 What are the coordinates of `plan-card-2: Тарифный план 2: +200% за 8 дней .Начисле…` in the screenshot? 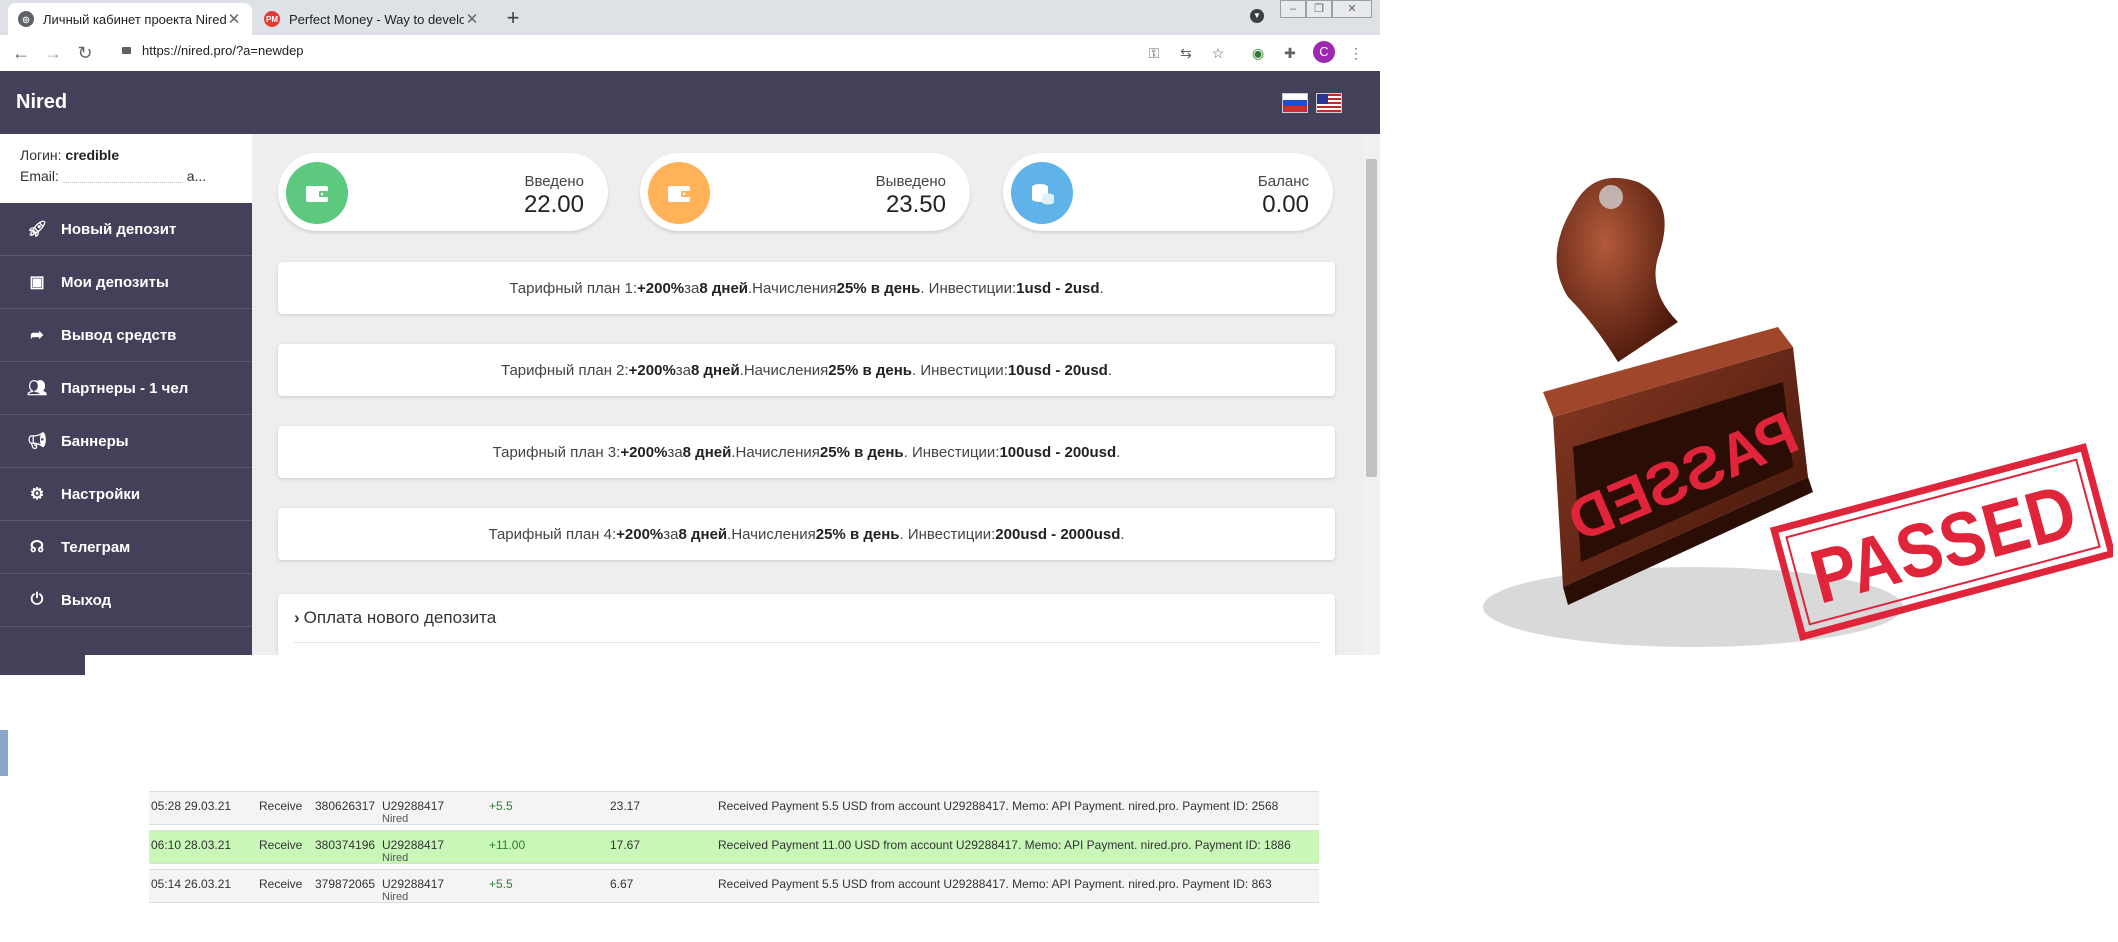 It's located at (806, 370).